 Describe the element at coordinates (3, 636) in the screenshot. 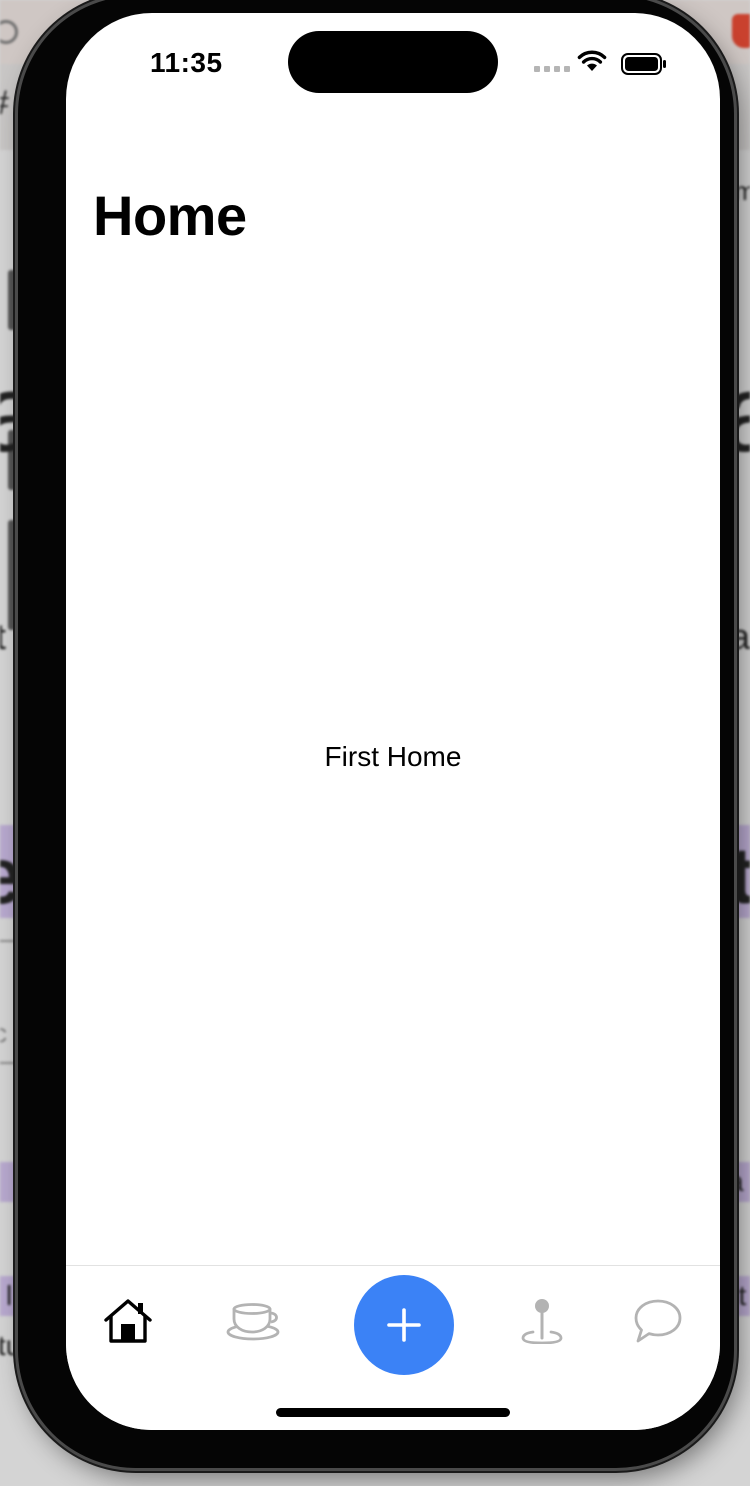

I see `background-fragment: t` at that location.